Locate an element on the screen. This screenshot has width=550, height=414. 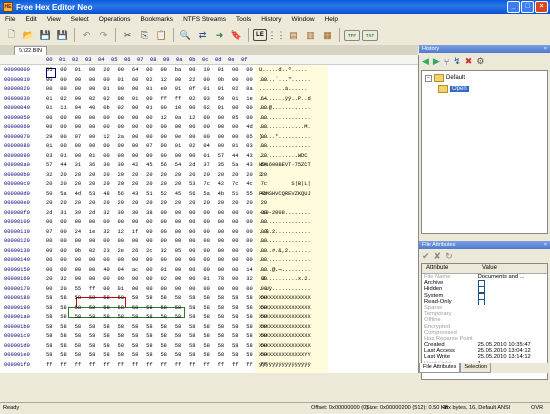
bookmark-icon: 🔖 is located at coordinates (236, 35).